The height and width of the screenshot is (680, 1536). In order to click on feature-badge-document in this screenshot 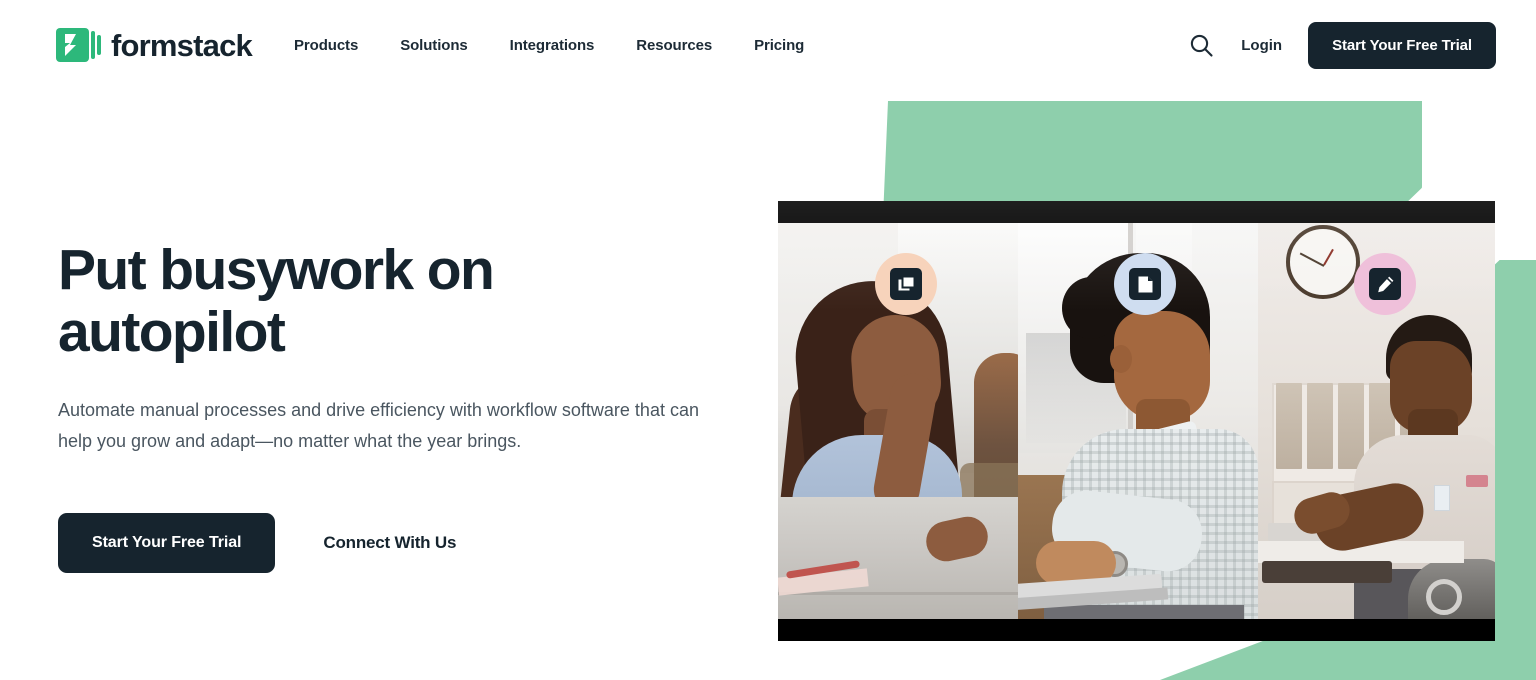, I will do `click(1145, 284)`.